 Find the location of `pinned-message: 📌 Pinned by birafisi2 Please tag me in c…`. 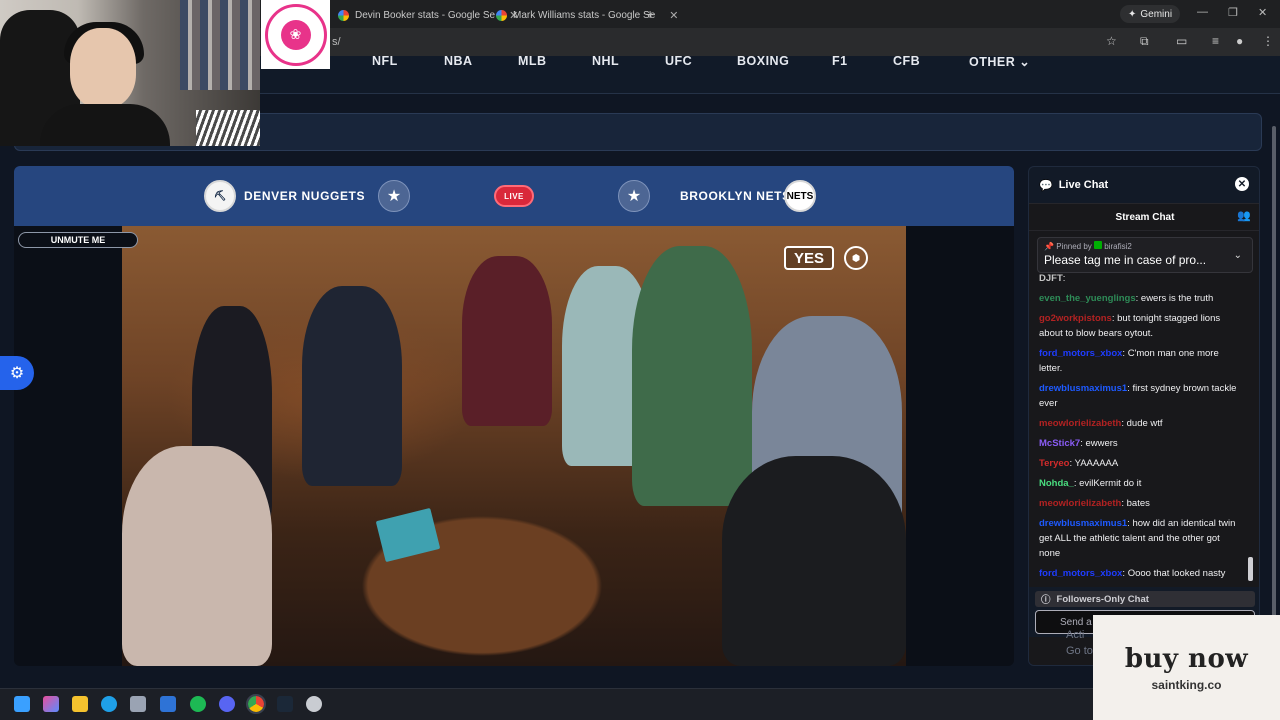

pinned-message: 📌 Pinned by birafisi2 Please tag me in c… is located at coordinates (1145, 255).